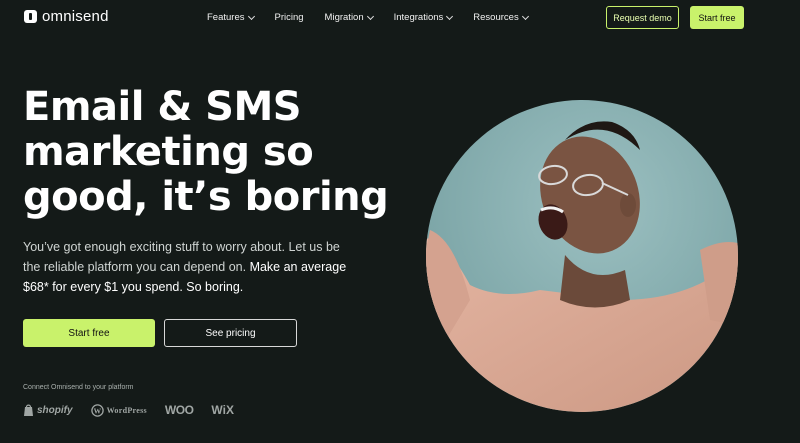  Describe the element at coordinates (206, 197) in the screenshot. I see `headline-line: good, it’s boring` at that location.